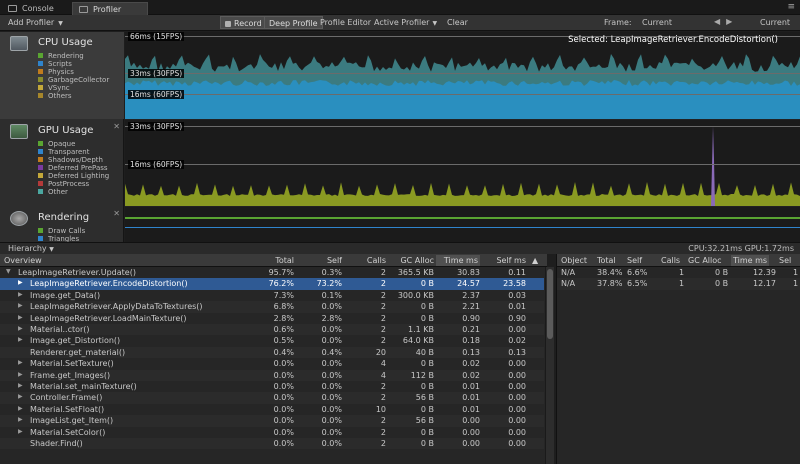  What do you see at coordinates (535, 260) in the screenshot?
I see `sort-ascending-icon: ▲` at bounding box center [535, 260].